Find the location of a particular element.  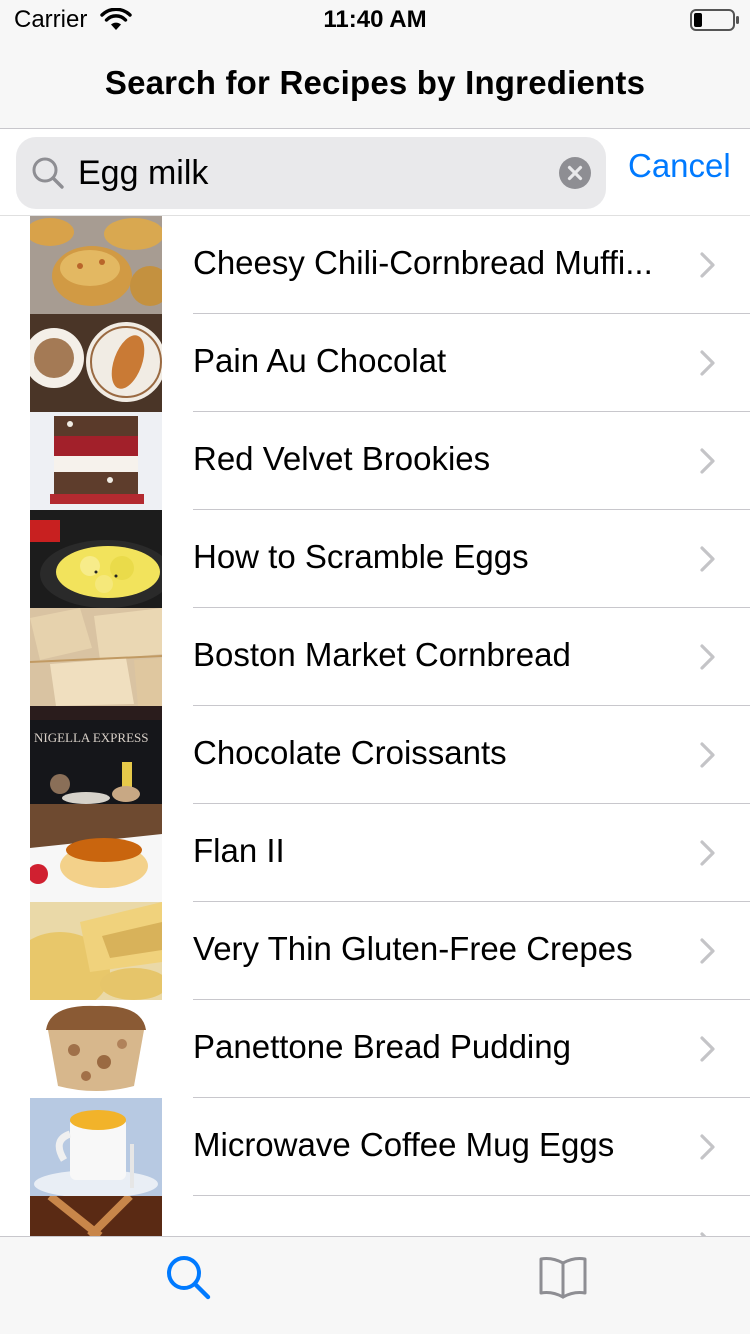

status-bar: Carrier 11:40 AM is located at coordinates (375, 20).